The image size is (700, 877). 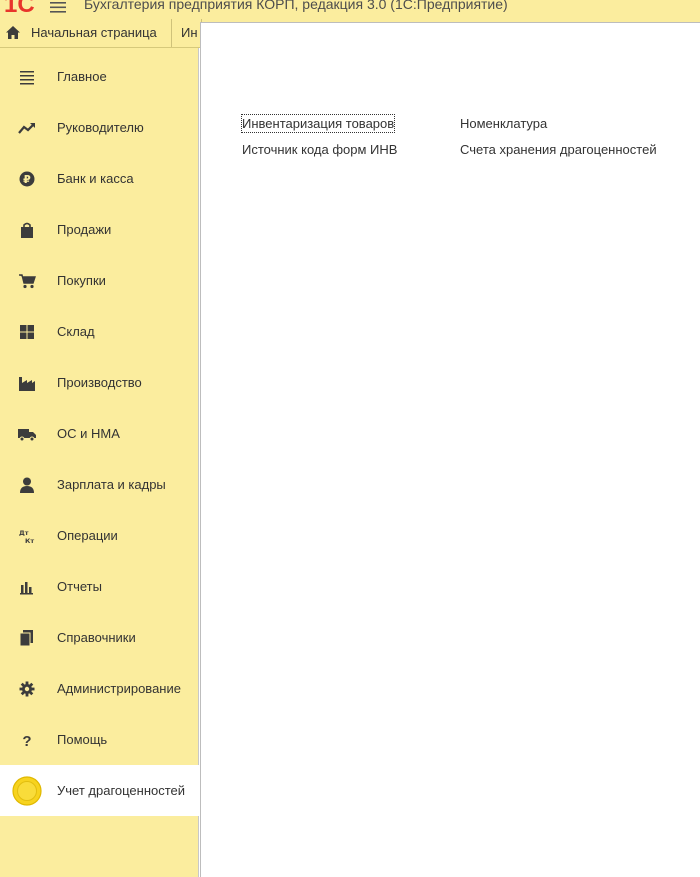 I want to click on sidebar-item-help: ? Помощь, so click(x=99, y=739).